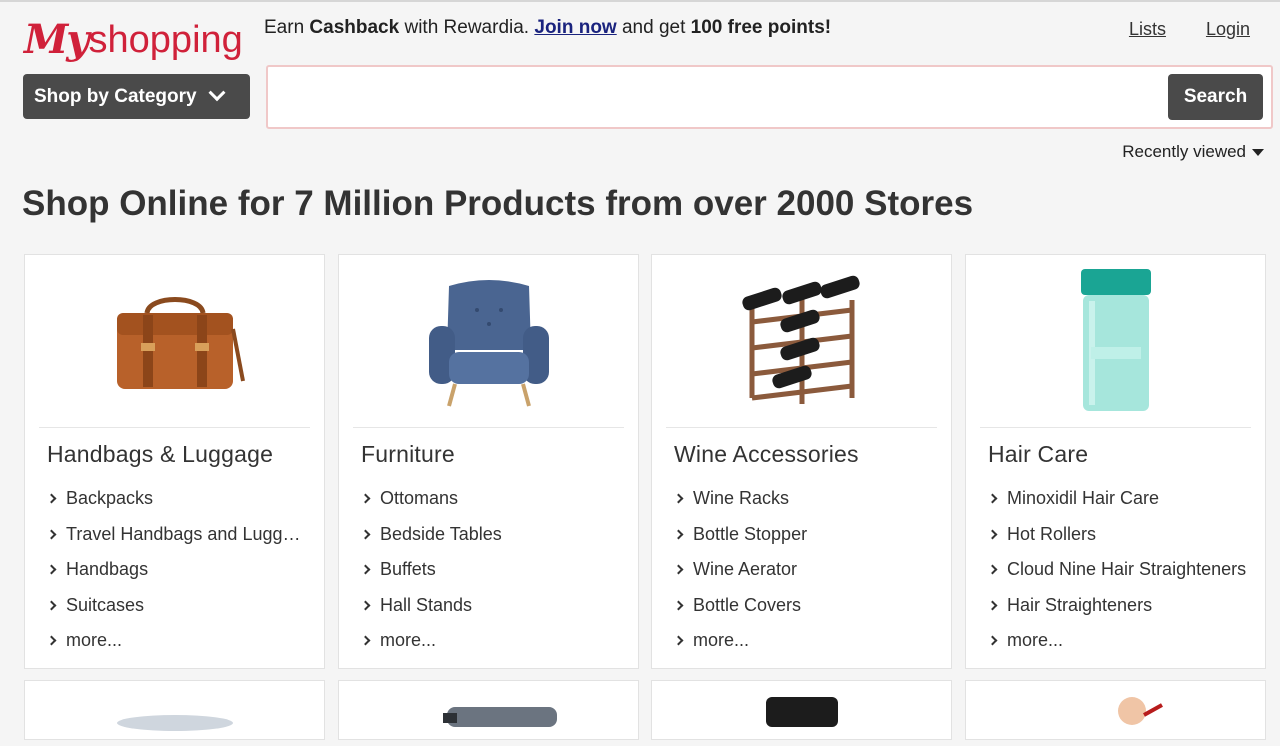 The image size is (1280, 746). Describe the element at coordinates (644, 203) in the screenshot. I see `headline-part: from` at that location.